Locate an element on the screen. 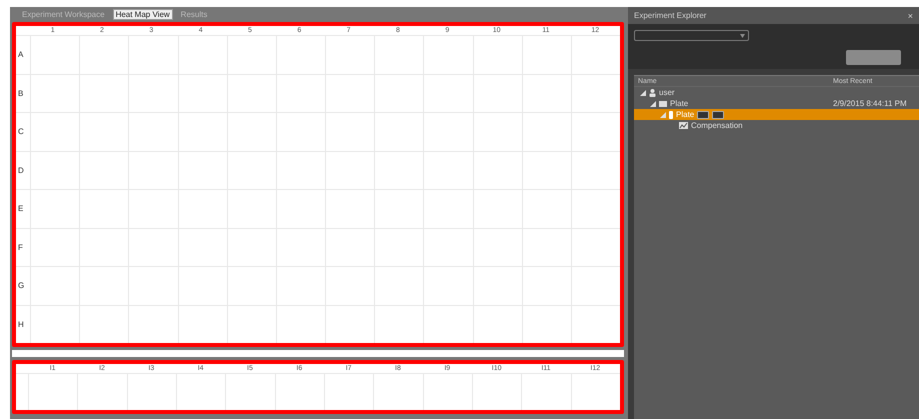  person-icon is located at coordinates (652, 92).